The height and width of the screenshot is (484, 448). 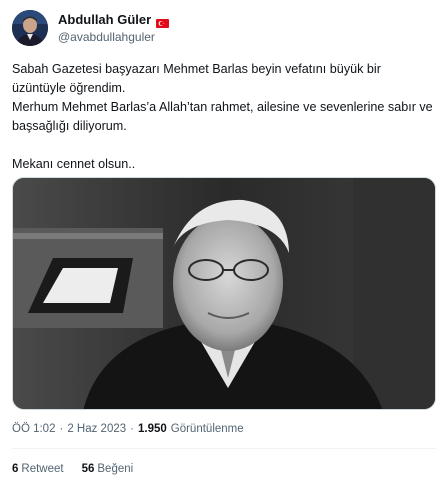 I want to click on author-display-name: Abdullah Güler, so click(x=104, y=19).